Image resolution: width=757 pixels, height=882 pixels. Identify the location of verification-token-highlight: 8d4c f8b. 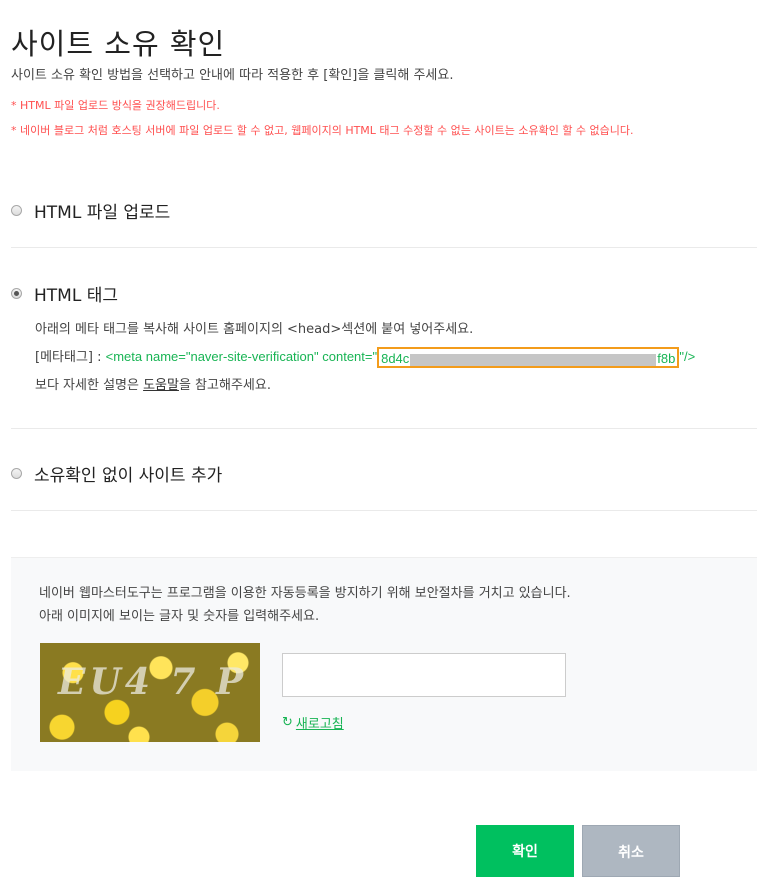
(528, 357).